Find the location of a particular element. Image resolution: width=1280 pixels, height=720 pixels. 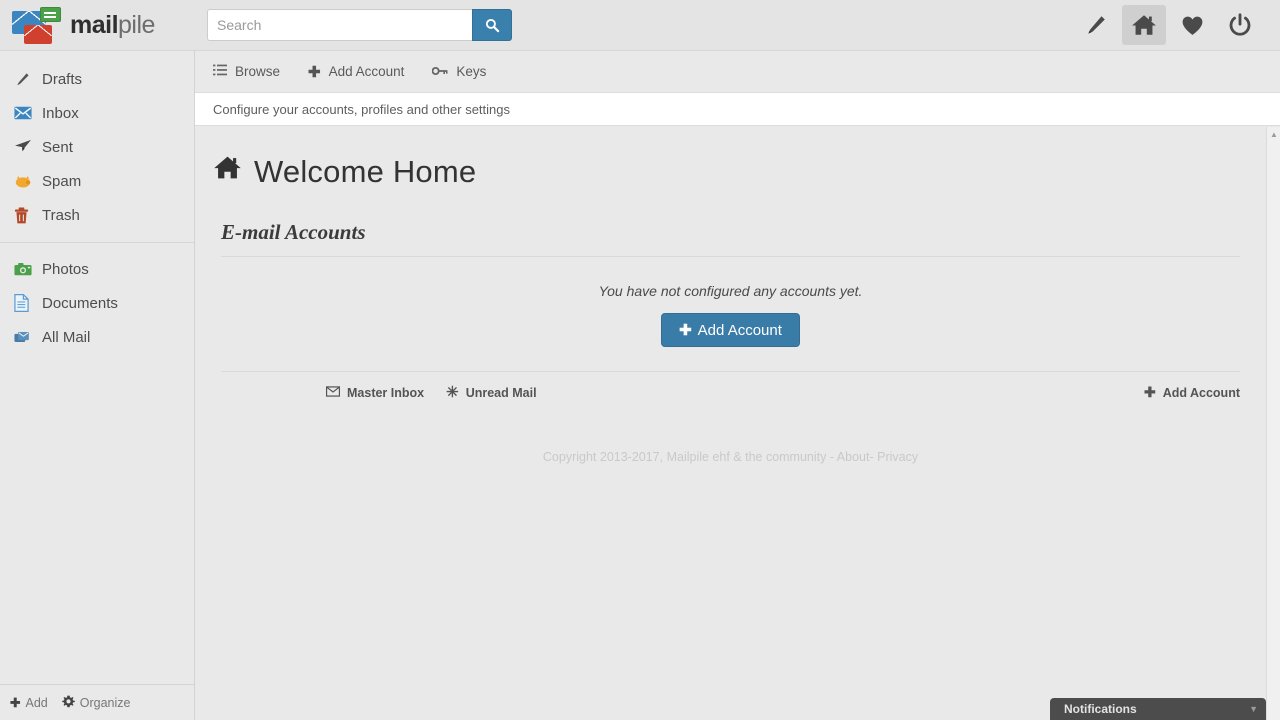

subnav-item-label: Browse is located at coordinates (258, 71).